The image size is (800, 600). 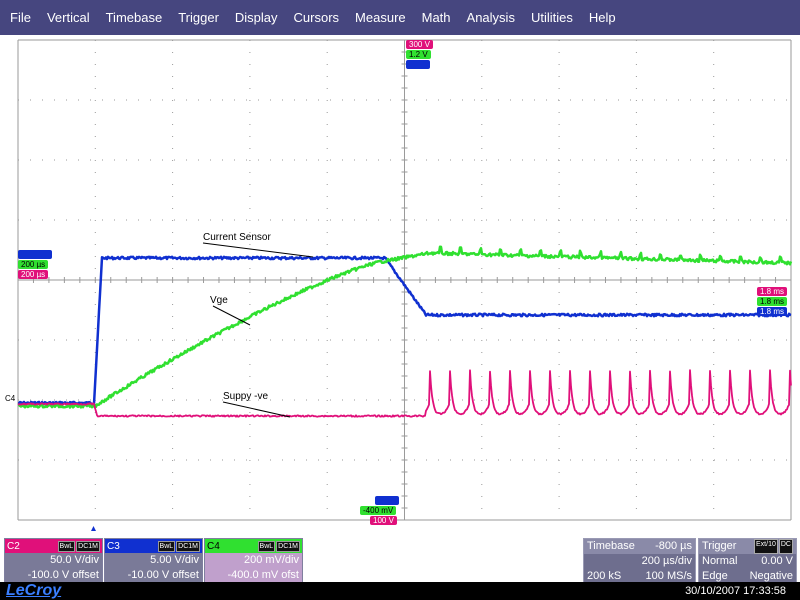 What do you see at coordinates (74, 560) in the screenshot?
I see `channel-c2-vdiv: 50.0 V/div` at bounding box center [74, 560].